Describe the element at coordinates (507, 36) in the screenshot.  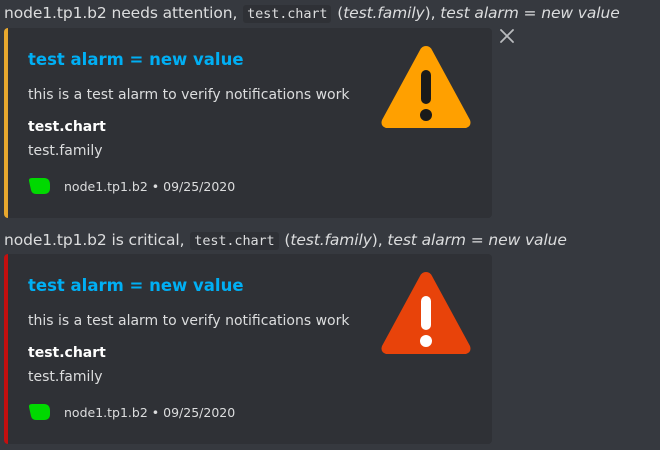
I see `close-icon` at that location.